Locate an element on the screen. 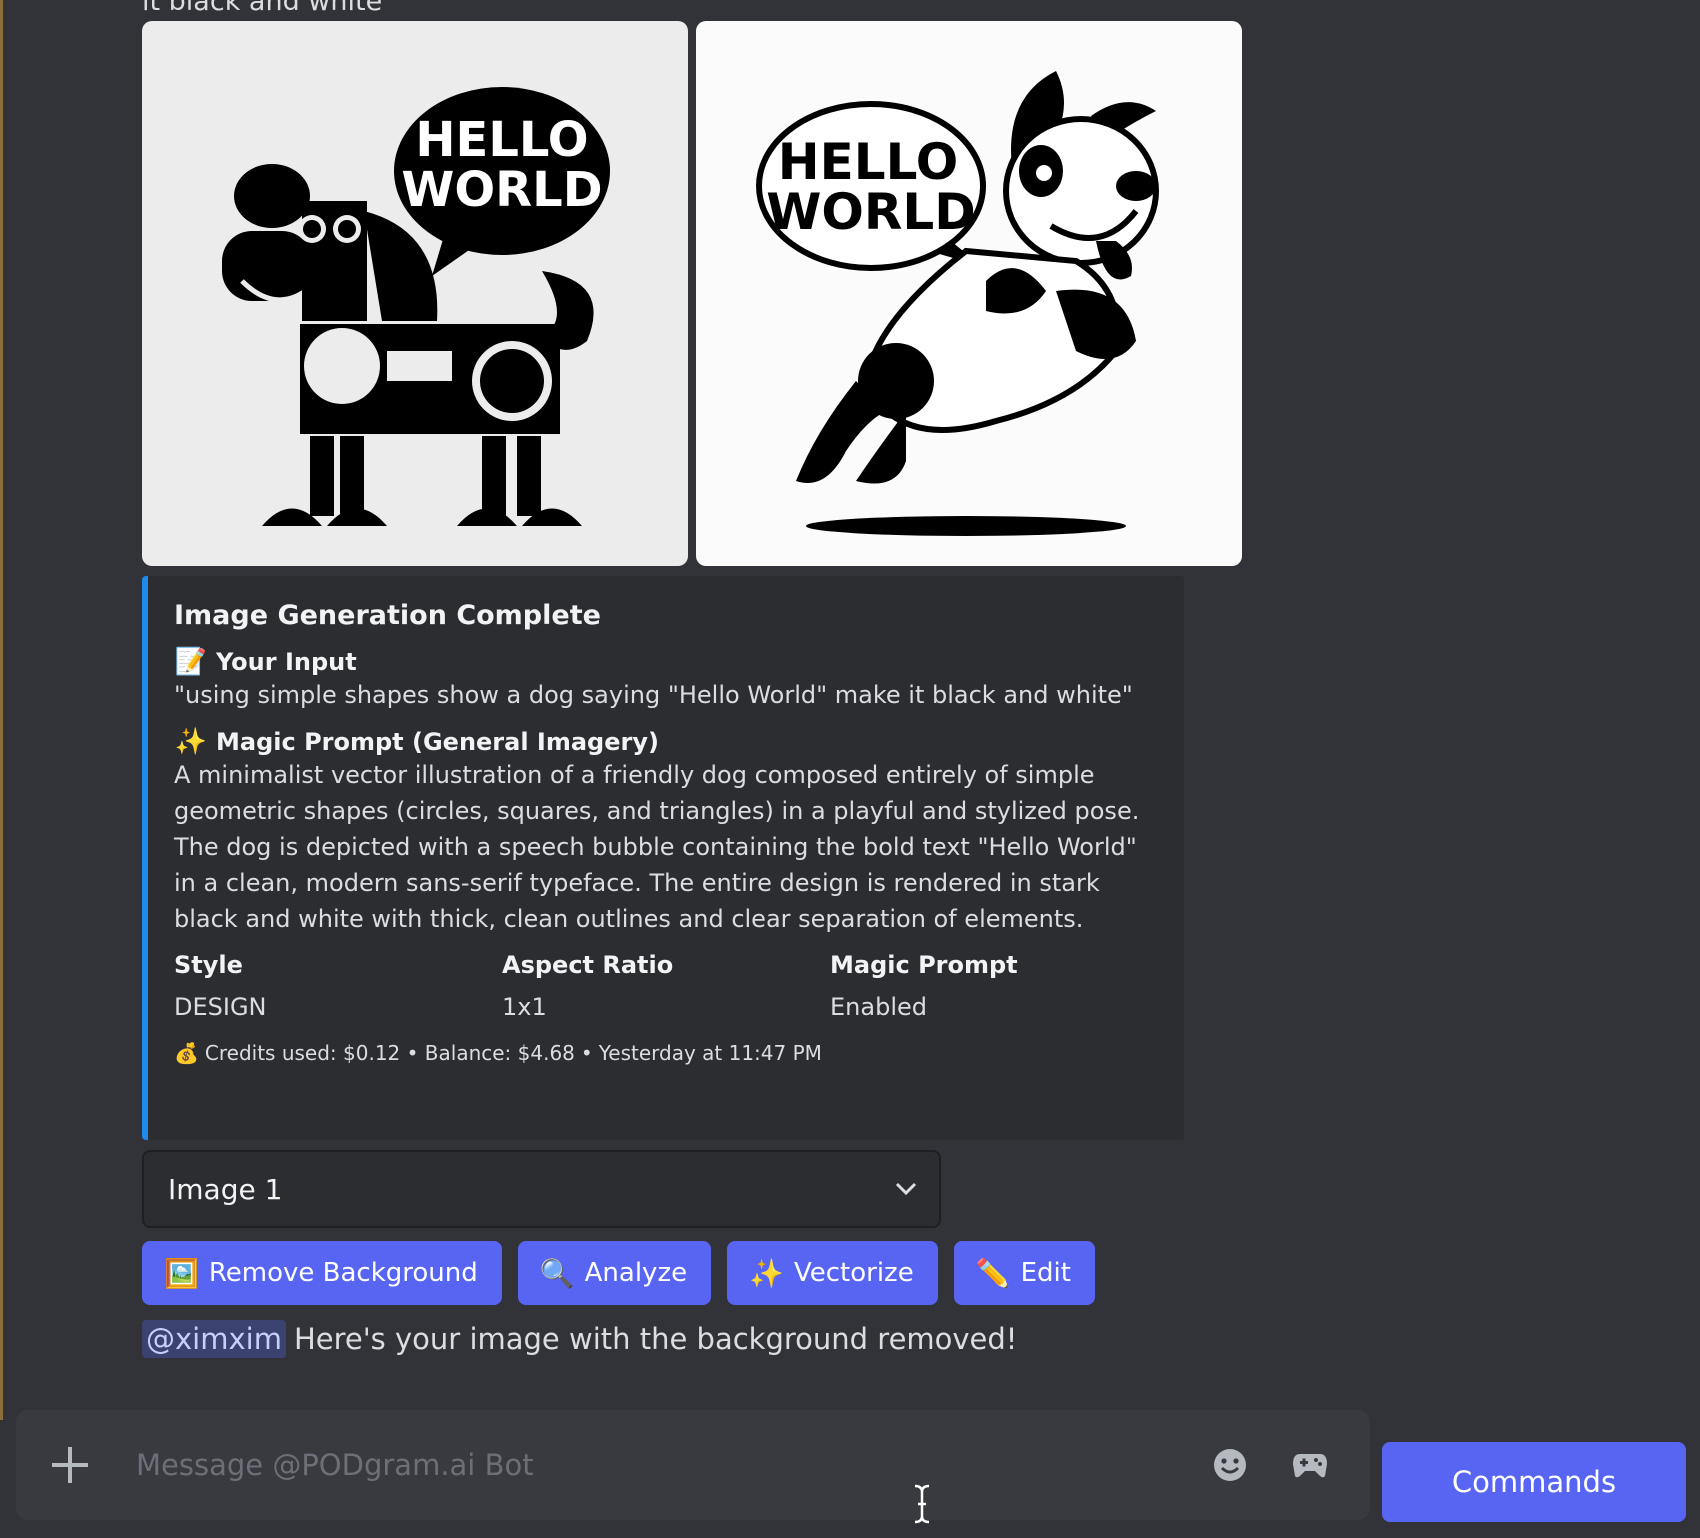 The image size is (1700, 1538). activities-button is located at coordinates (1310, 1465).